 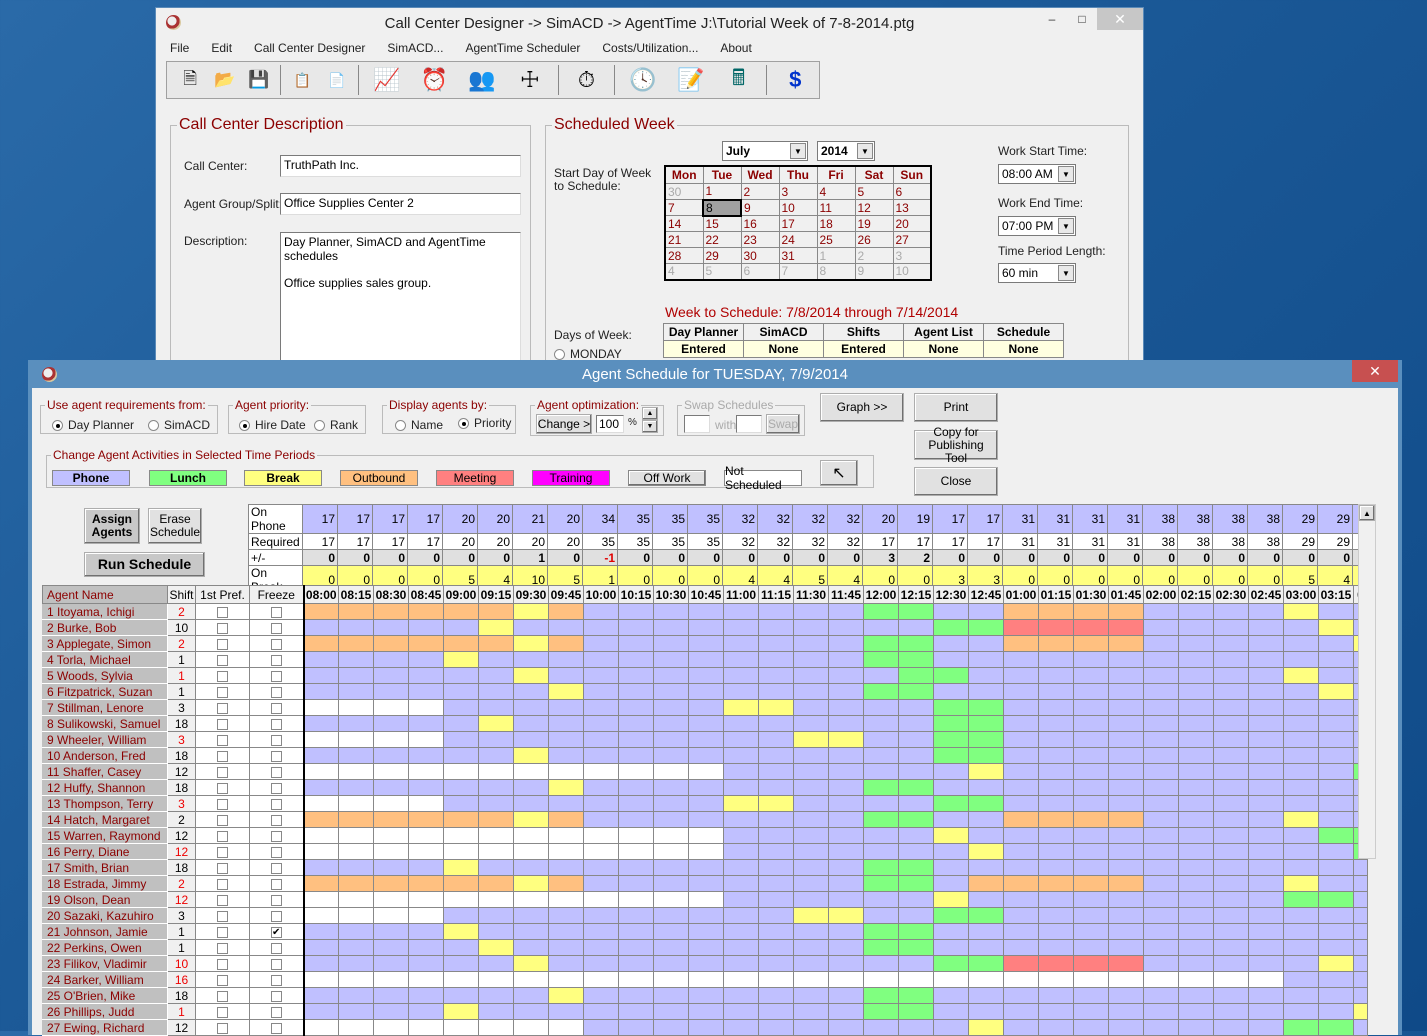 I want to click on schedule-clock-icon: 🕓, so click(x=643, y=80).